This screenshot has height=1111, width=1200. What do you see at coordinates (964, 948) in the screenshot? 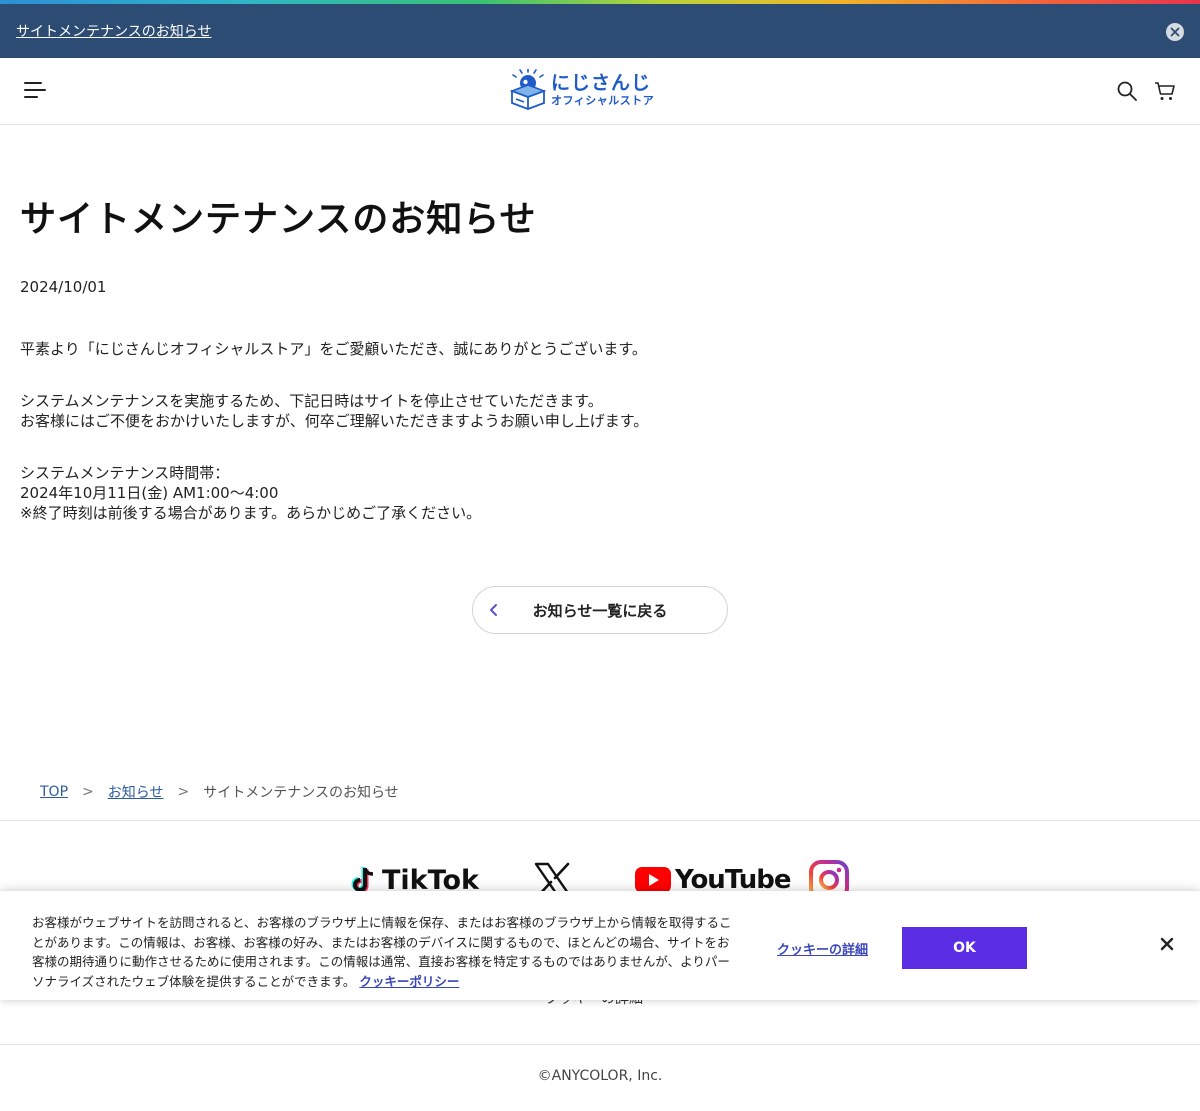
I see `cookie-ok-button: OK` at bounding box center [964, 948].